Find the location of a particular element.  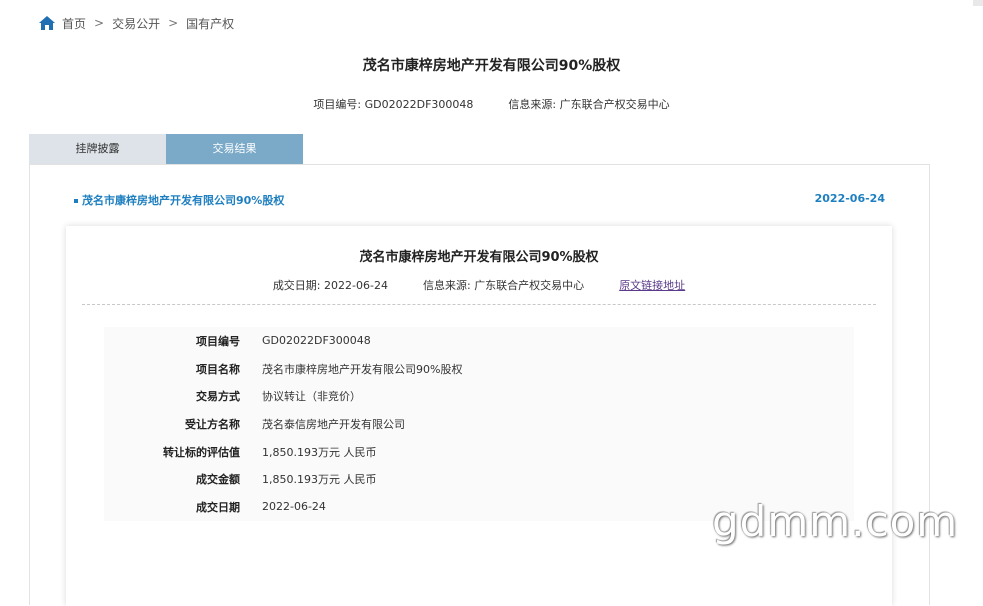

tab-listing-disclosure: 挂牌披露 is located at coordinates (97, 149).